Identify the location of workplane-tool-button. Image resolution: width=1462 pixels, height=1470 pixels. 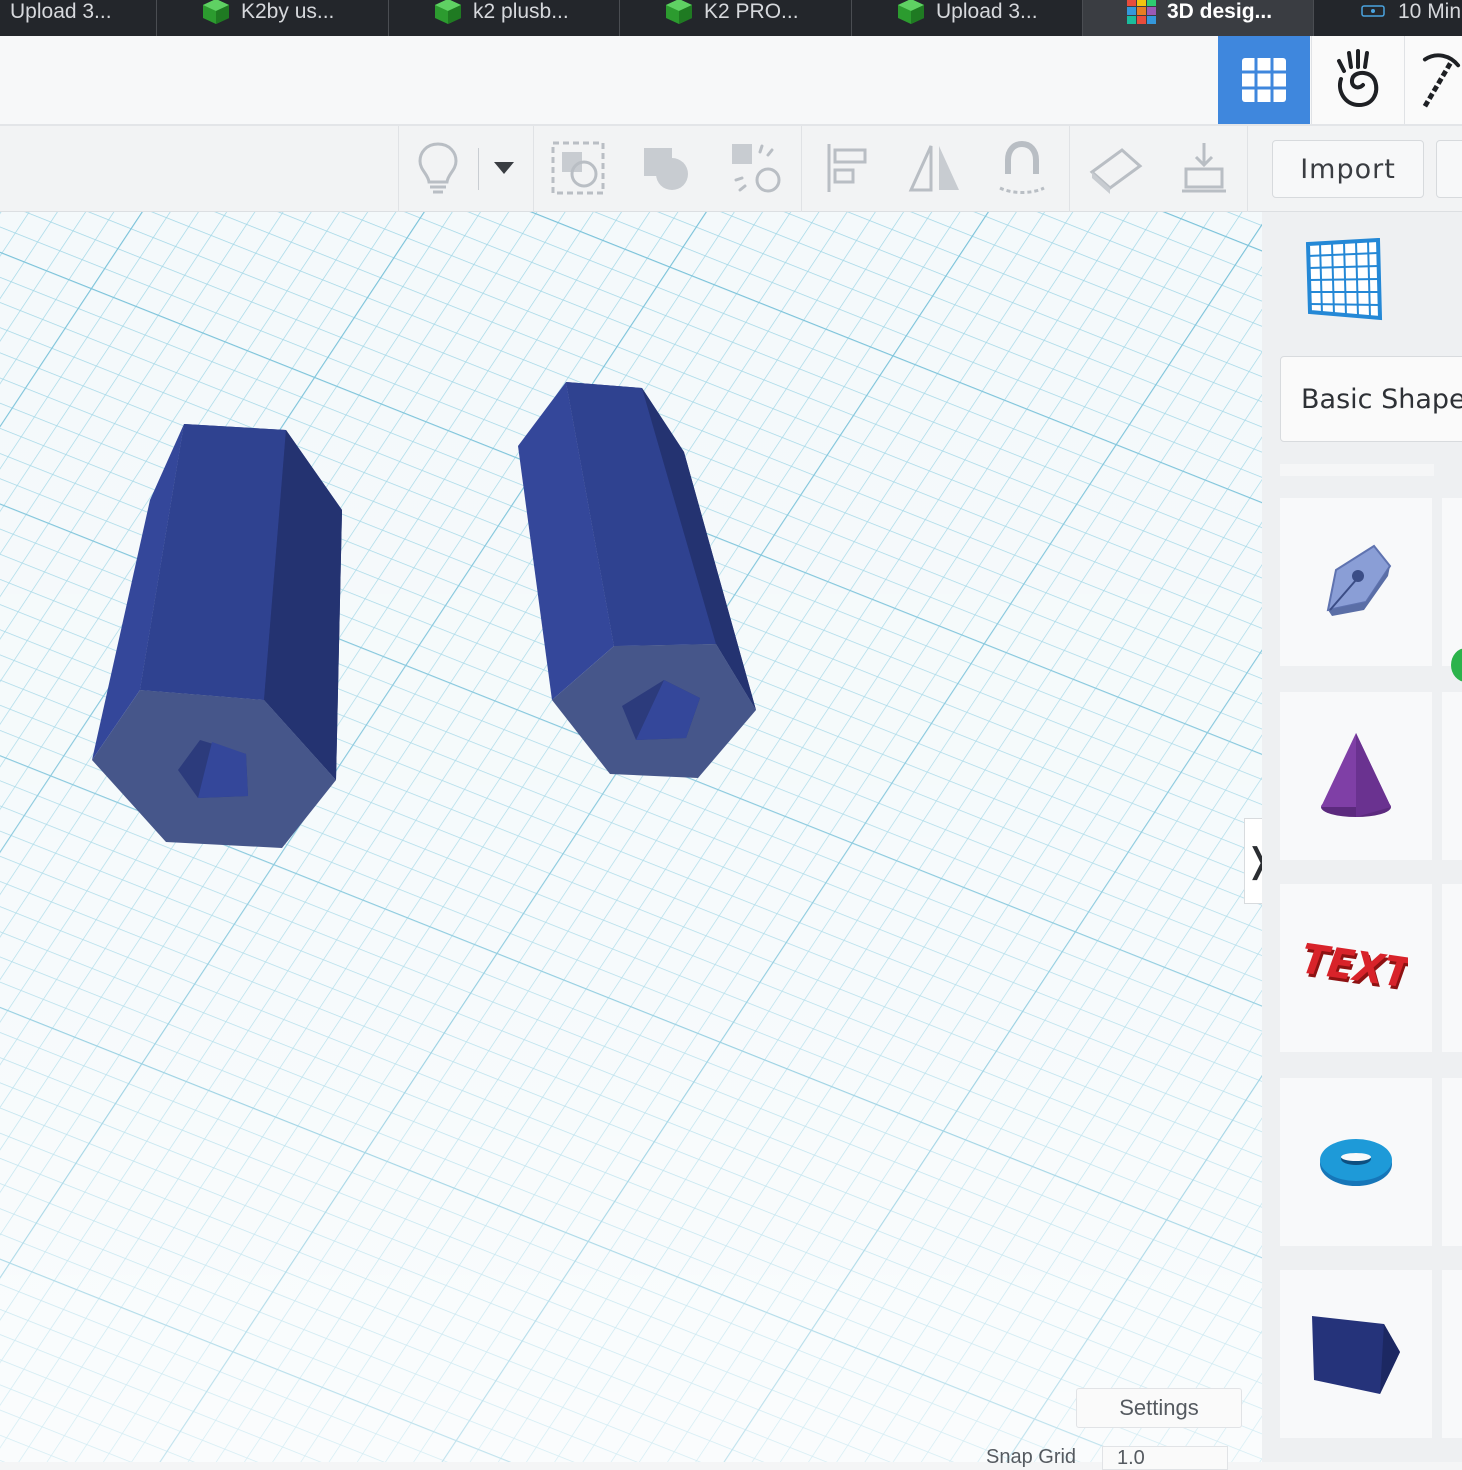
(1342, 279).